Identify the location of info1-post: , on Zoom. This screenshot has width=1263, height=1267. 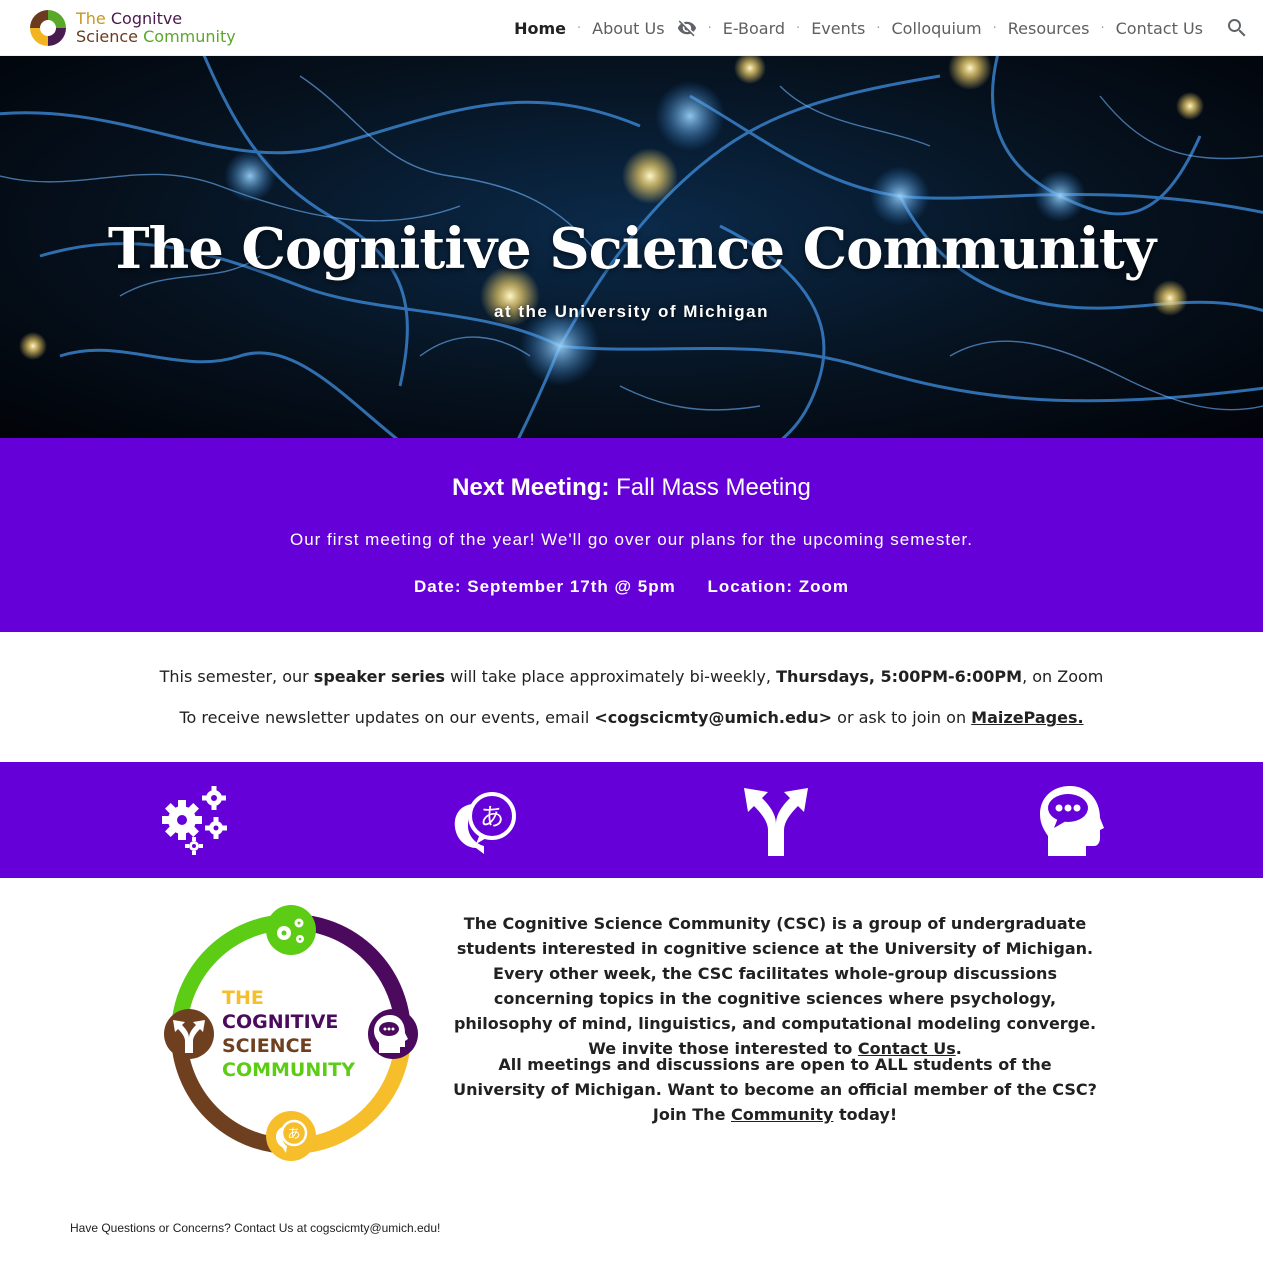
(1063, 676).